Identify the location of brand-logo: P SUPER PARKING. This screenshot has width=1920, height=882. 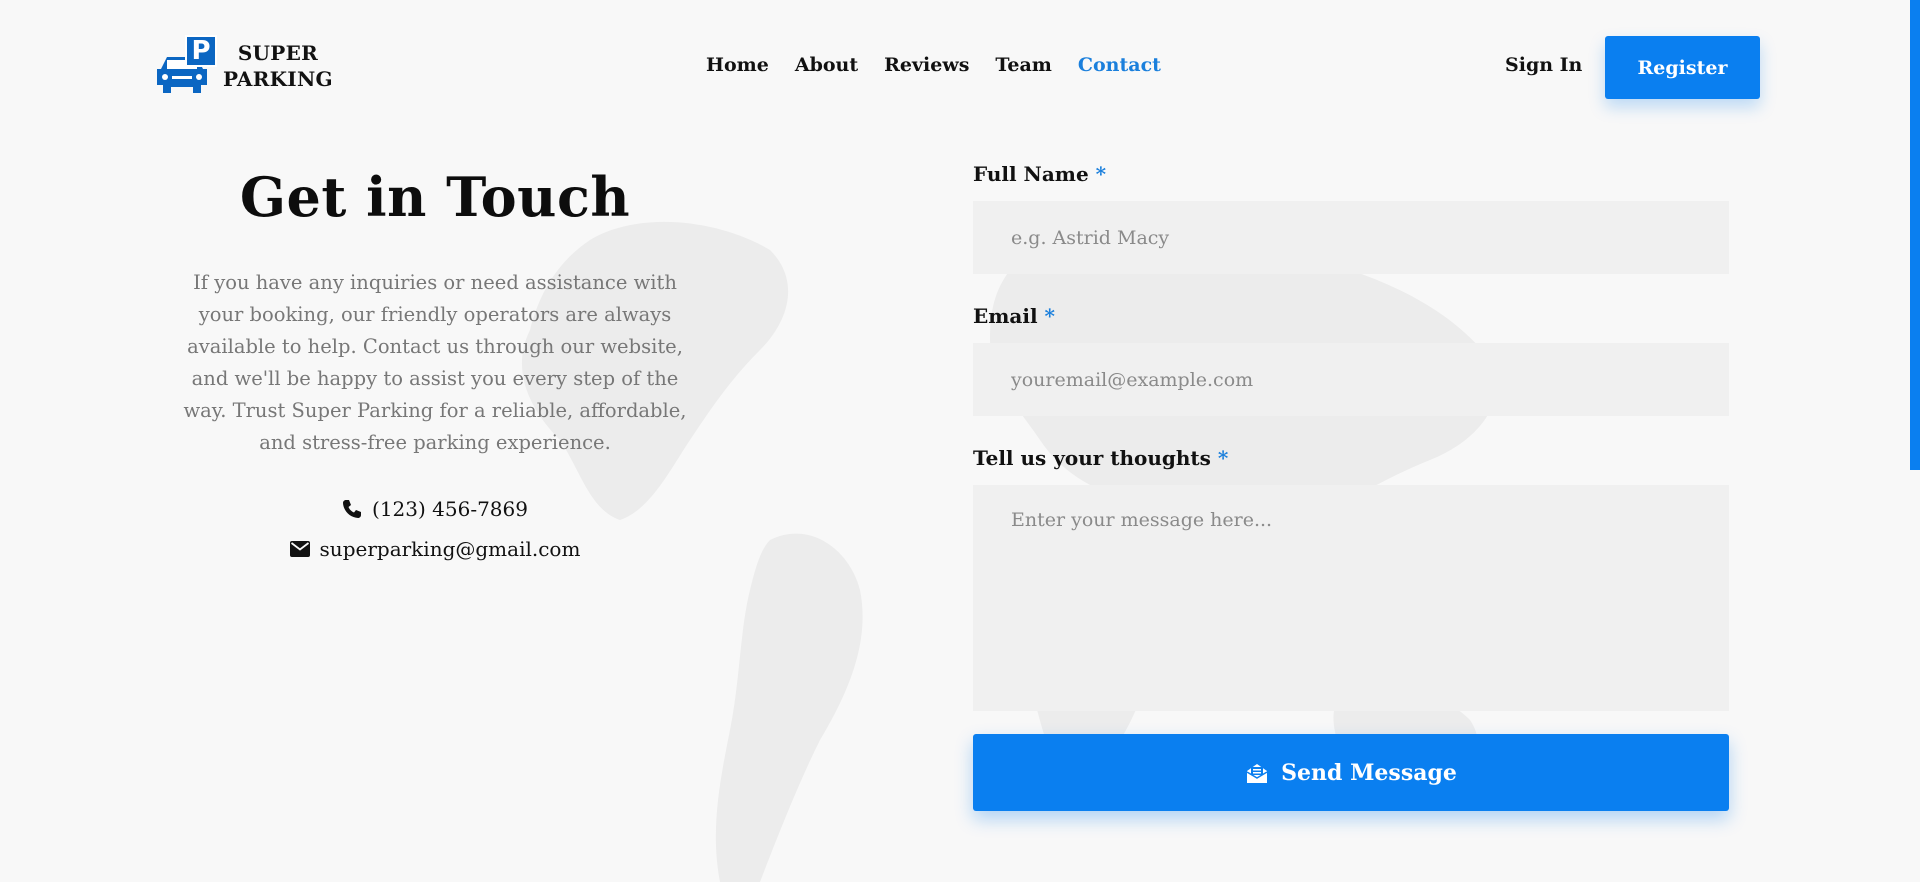
(244, 66).